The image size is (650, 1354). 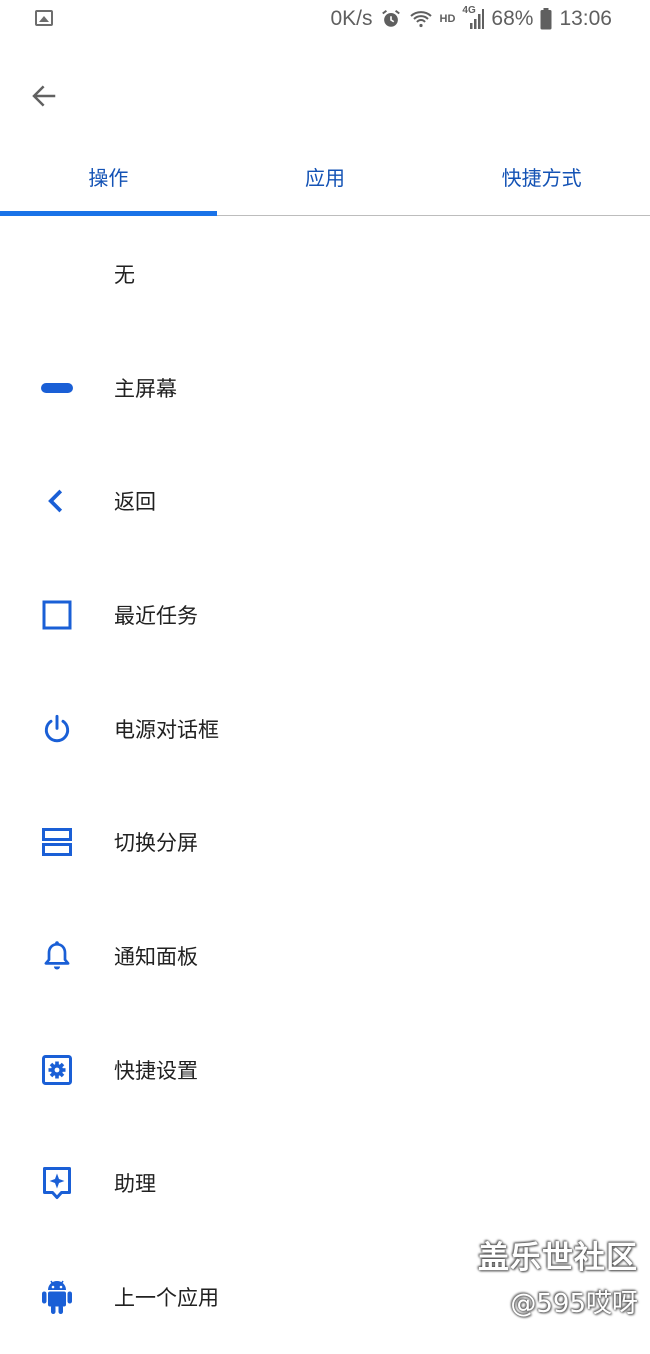 What do you see at coordinates (325, 729) in the screenshot?
I see `list-item-power-dialog: 电源对话框` at bounding box center [325, 729].